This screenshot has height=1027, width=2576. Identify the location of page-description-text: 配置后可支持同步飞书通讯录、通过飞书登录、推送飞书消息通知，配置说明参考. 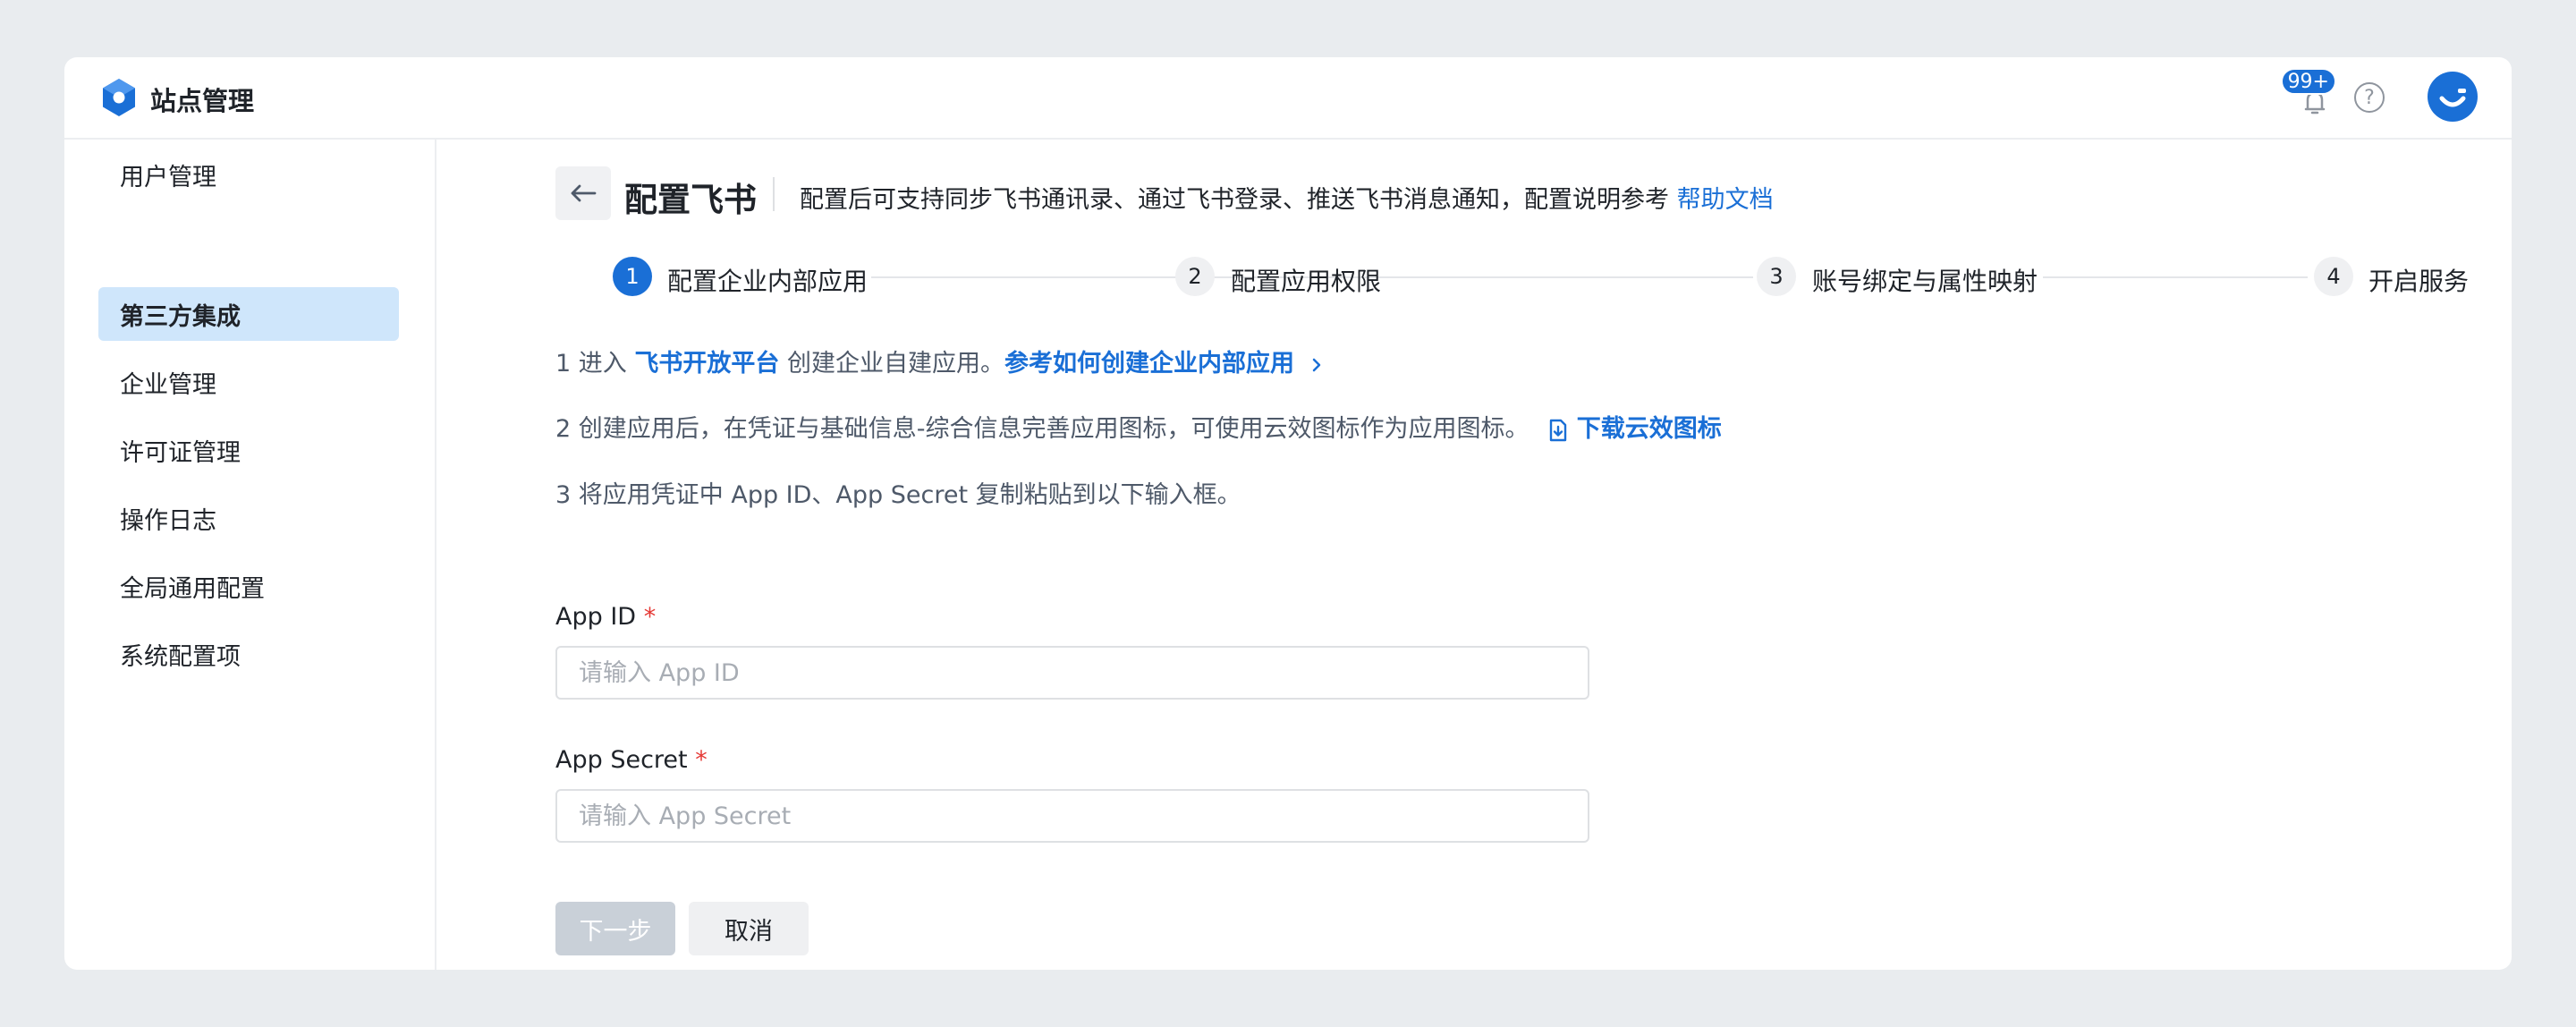
(1234, 200).